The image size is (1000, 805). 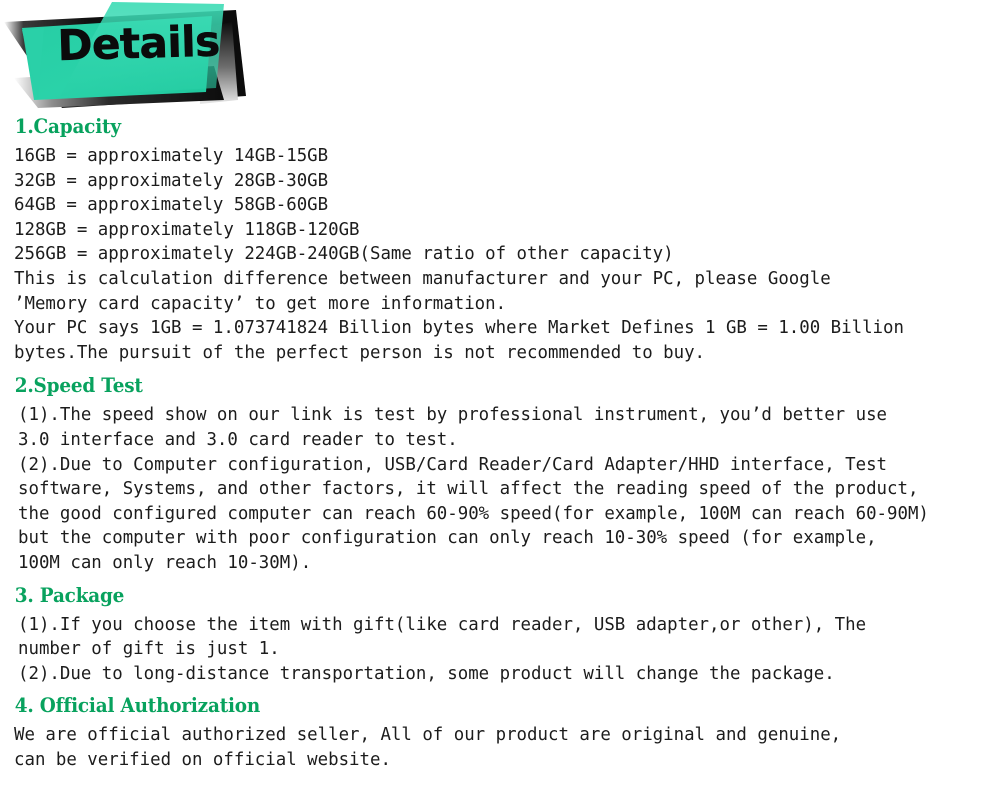 What do you see at coordinates (138, 43) in the screenshot?
I see `banner-title: Details` at bounding box center [138, 43].